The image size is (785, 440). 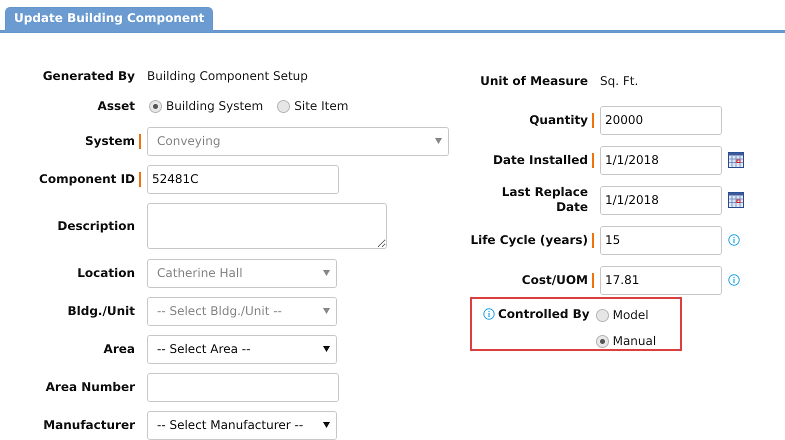 I want to click on field-label: Date Installed, so click(x=540, y=160).